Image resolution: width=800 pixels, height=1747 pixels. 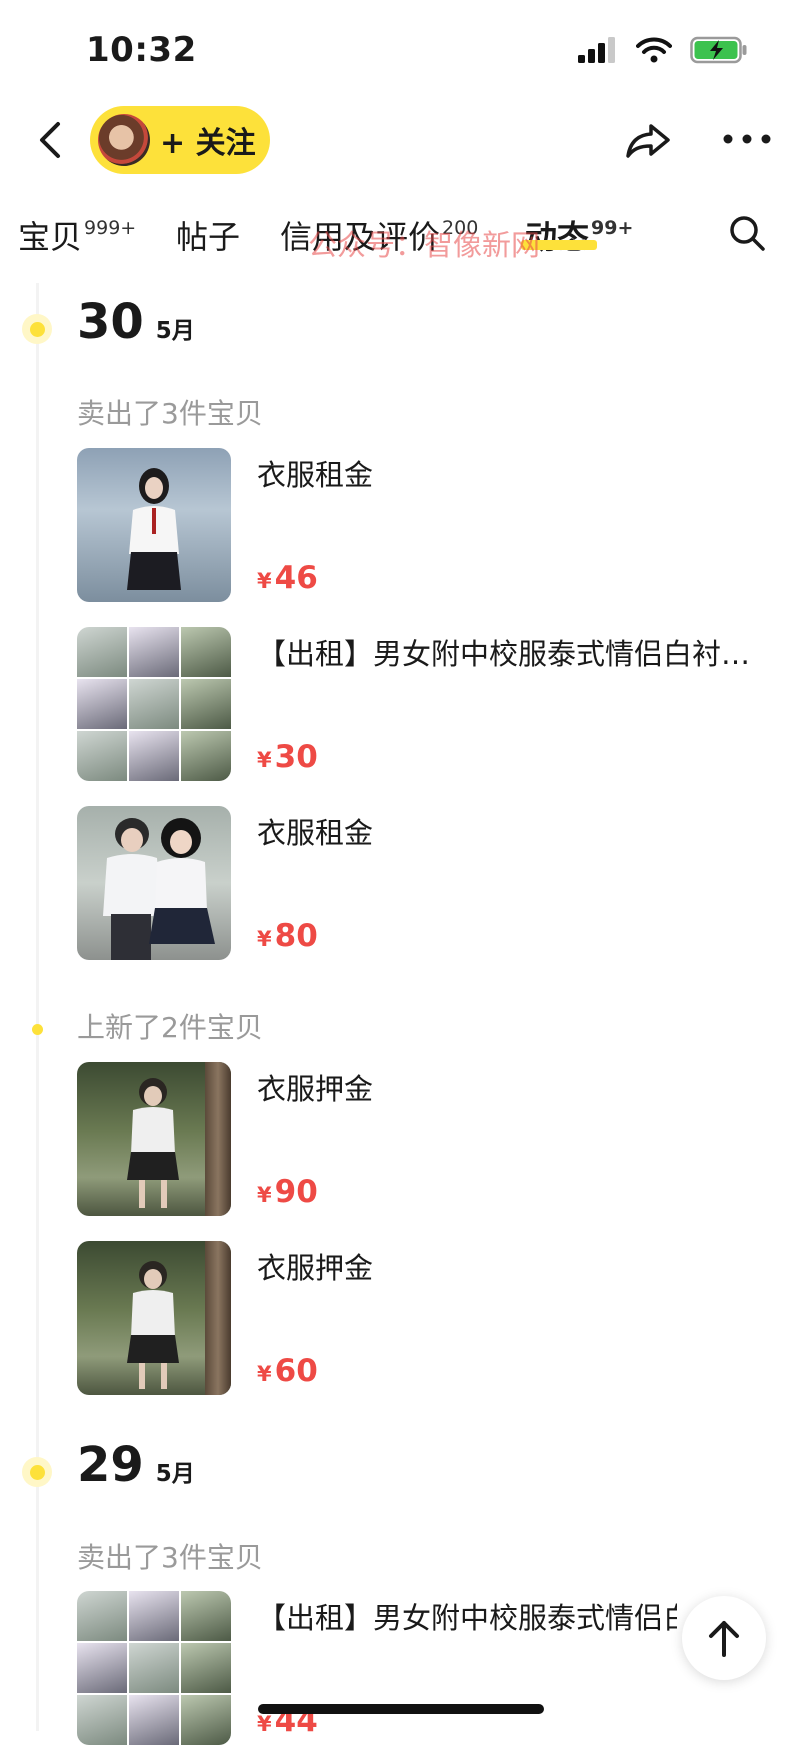 What do you see at coordinates (427, 1319) in the screenshot?
I see `list-item: 衣服押金 ¥60` at bounding box center [427, 1319].